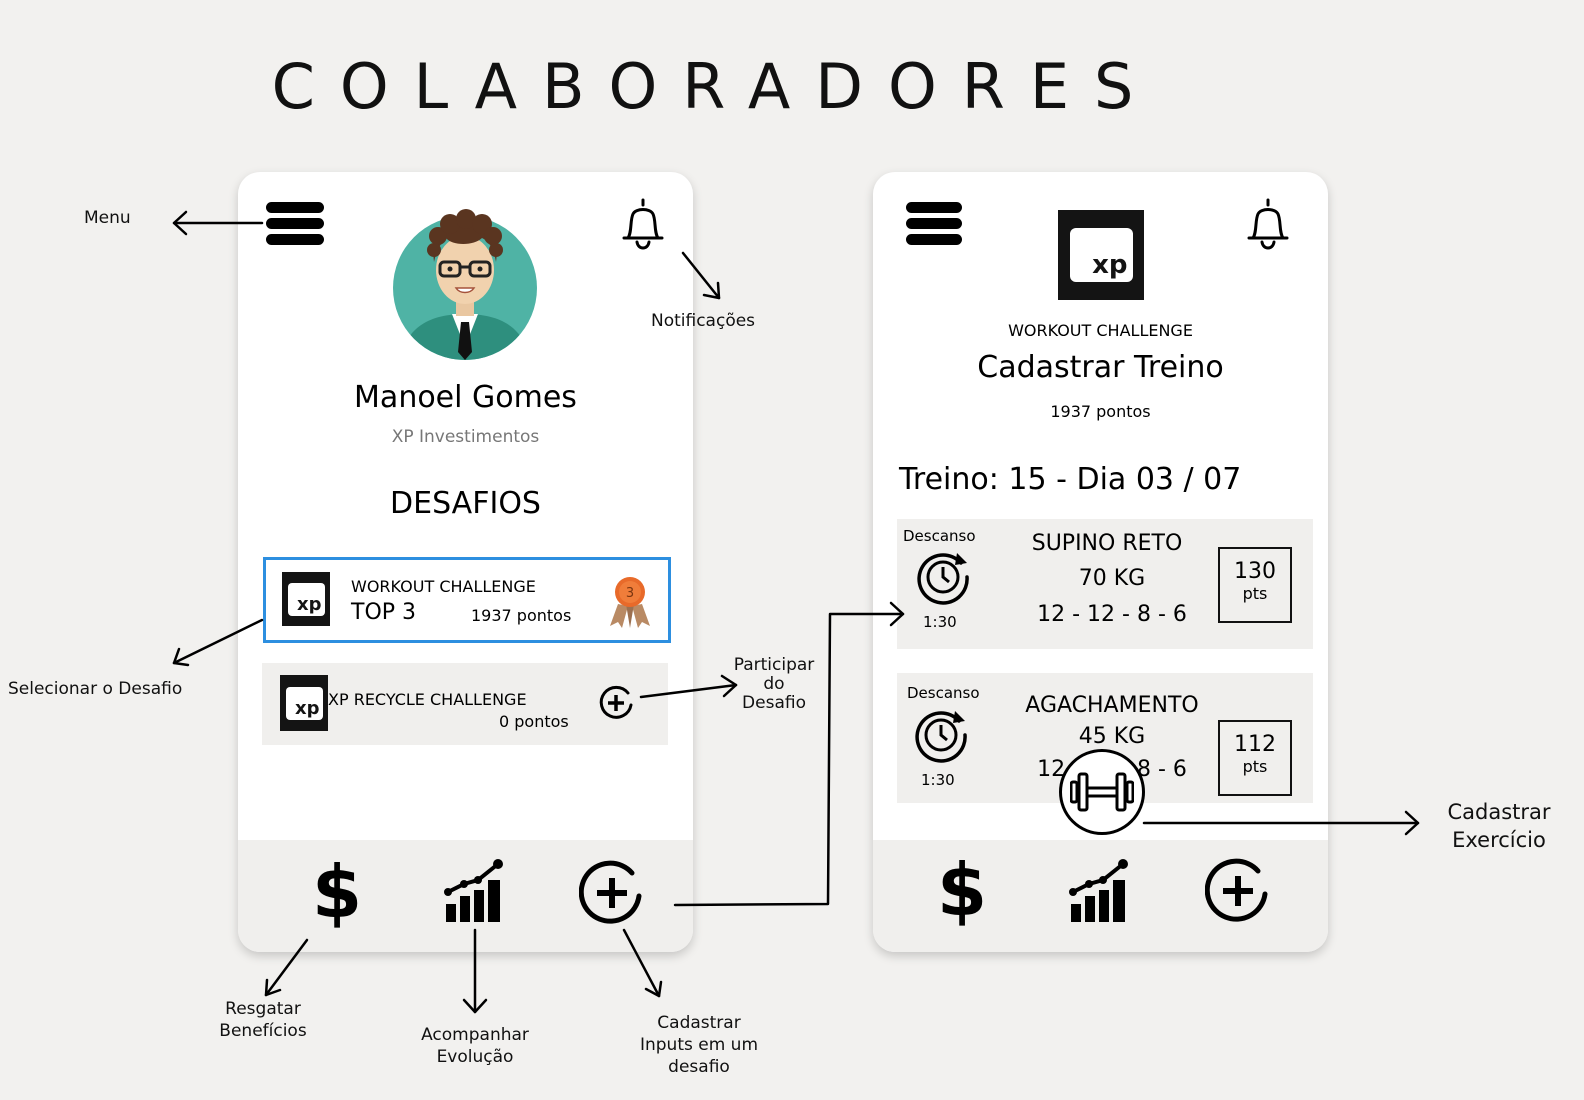  I want to click on user-name: Manoel Gomes, so click(465, 397).